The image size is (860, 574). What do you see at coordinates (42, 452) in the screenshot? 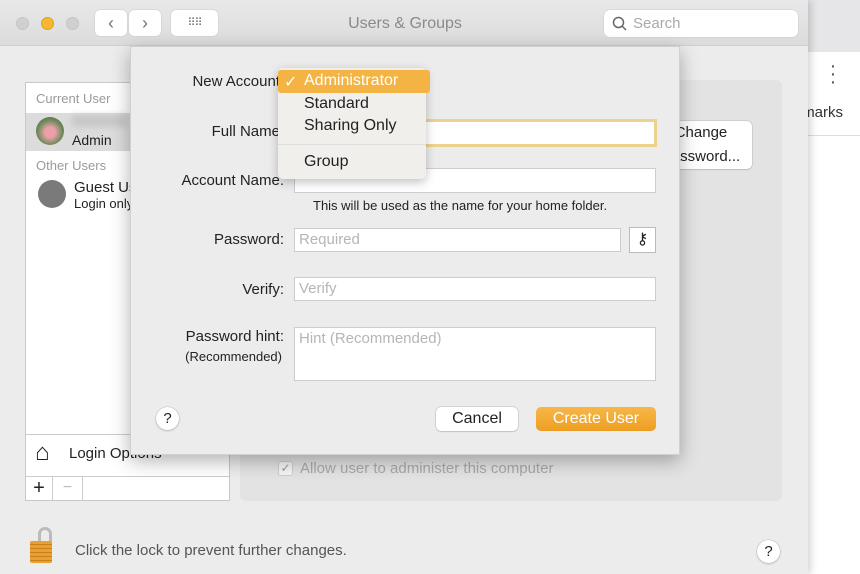
I see `house-icon: ⌂` at bounding box center [42, 452].